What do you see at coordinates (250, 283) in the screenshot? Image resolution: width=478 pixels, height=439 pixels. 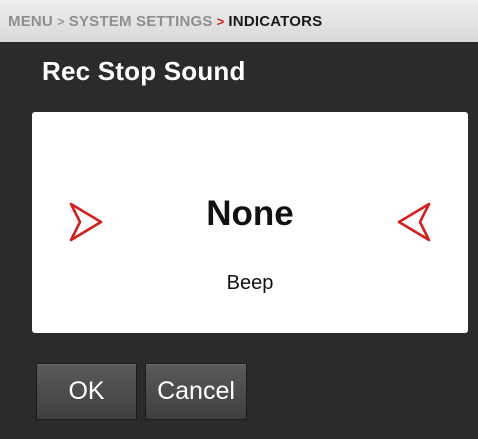 I see `next-option: Beep` at bounding box center [250, 283].